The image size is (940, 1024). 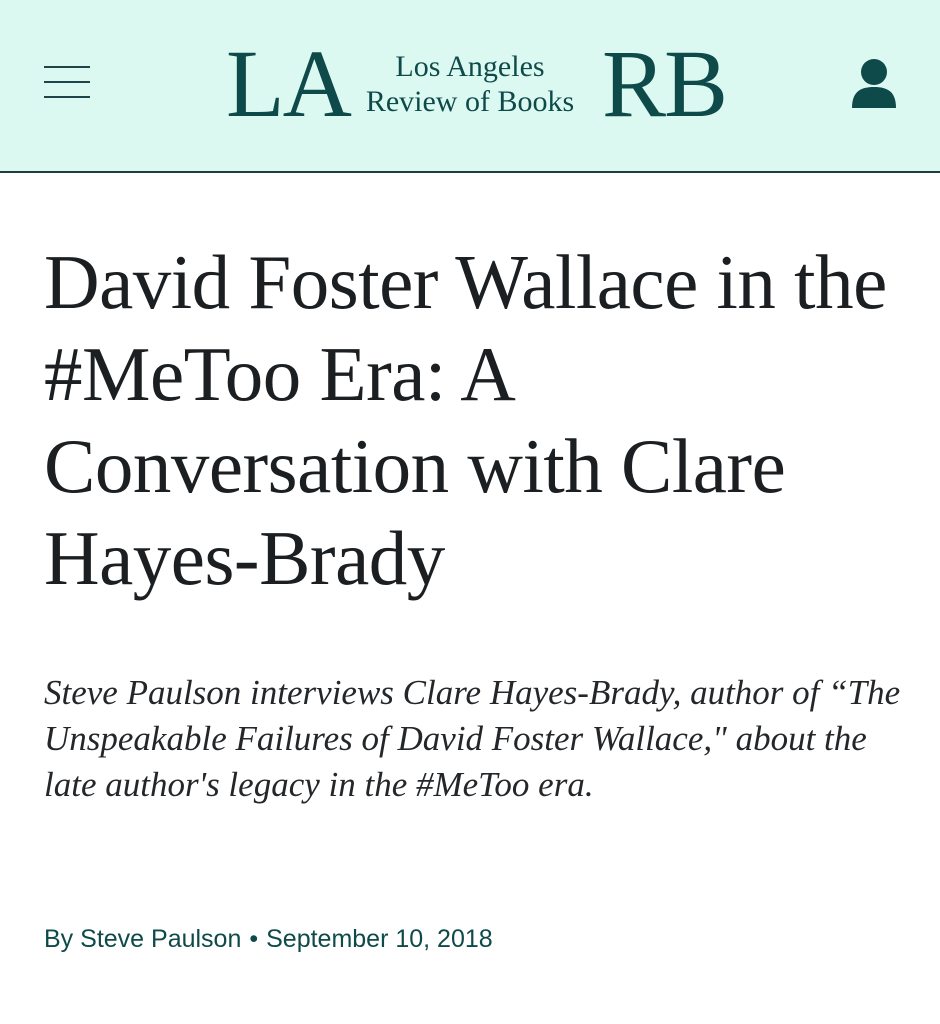 I want to click on menu-button, so click(x=67, y=83).